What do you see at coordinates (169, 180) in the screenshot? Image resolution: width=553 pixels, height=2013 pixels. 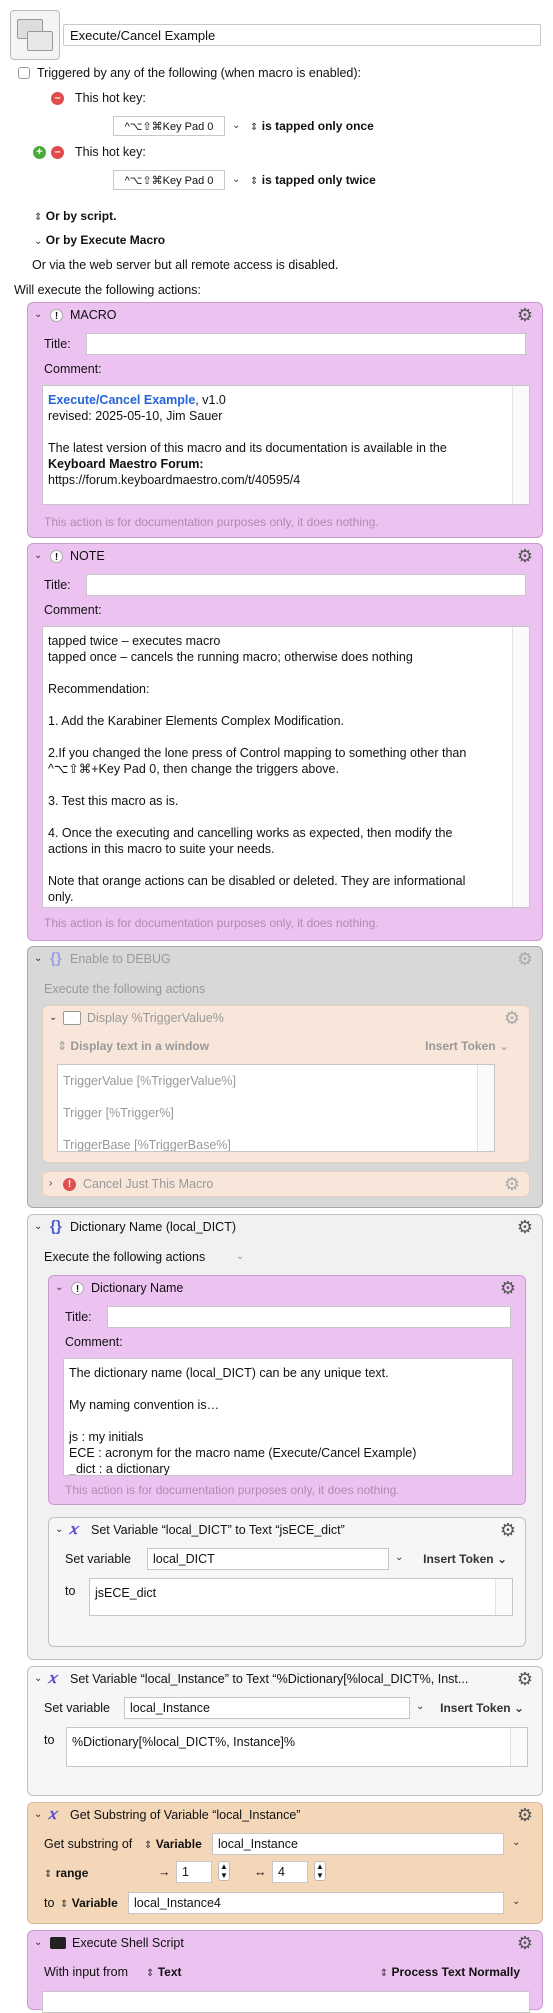 I see `hotkey2-field: ^⌥⇧⌘Key Pad 0` at bounding box center [169, 180].